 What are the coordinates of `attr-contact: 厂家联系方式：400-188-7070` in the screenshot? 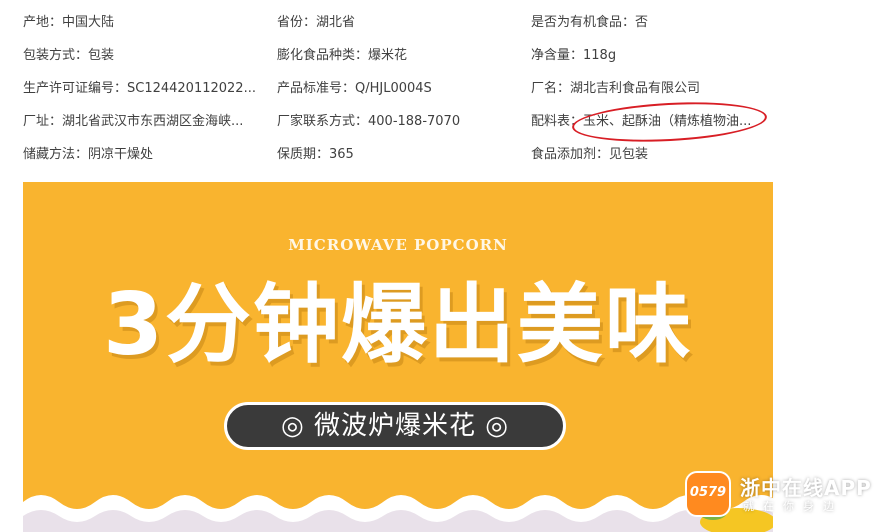 It's located at (369, 121).